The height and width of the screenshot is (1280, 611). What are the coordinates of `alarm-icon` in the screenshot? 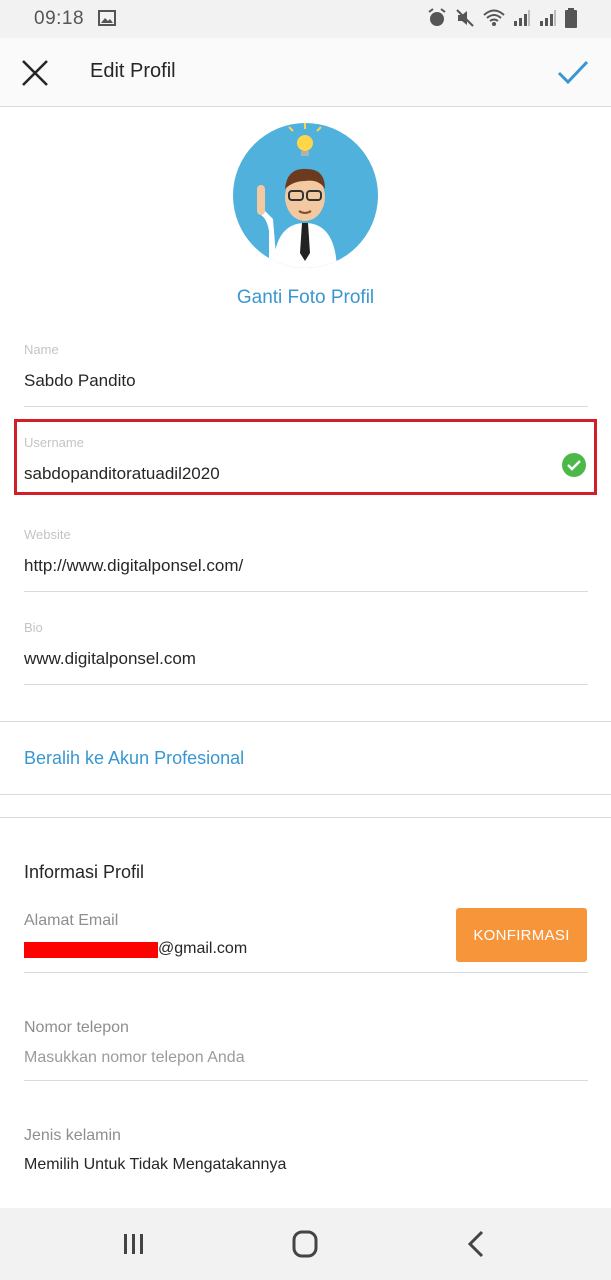 It's located at (437, 21).